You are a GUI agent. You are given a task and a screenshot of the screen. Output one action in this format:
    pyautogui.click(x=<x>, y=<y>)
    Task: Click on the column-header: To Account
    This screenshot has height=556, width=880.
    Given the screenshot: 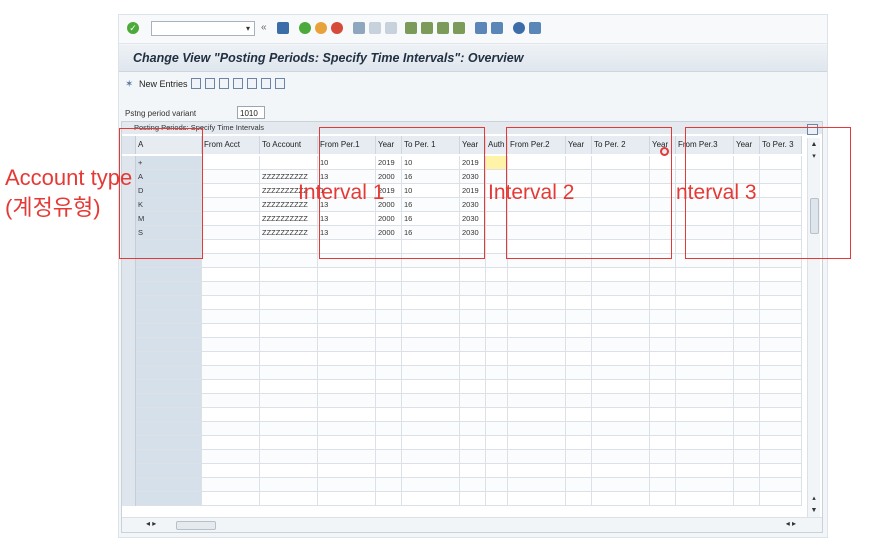 What is the action you would take?
    pyautogui.click(x=289, y=145)
    